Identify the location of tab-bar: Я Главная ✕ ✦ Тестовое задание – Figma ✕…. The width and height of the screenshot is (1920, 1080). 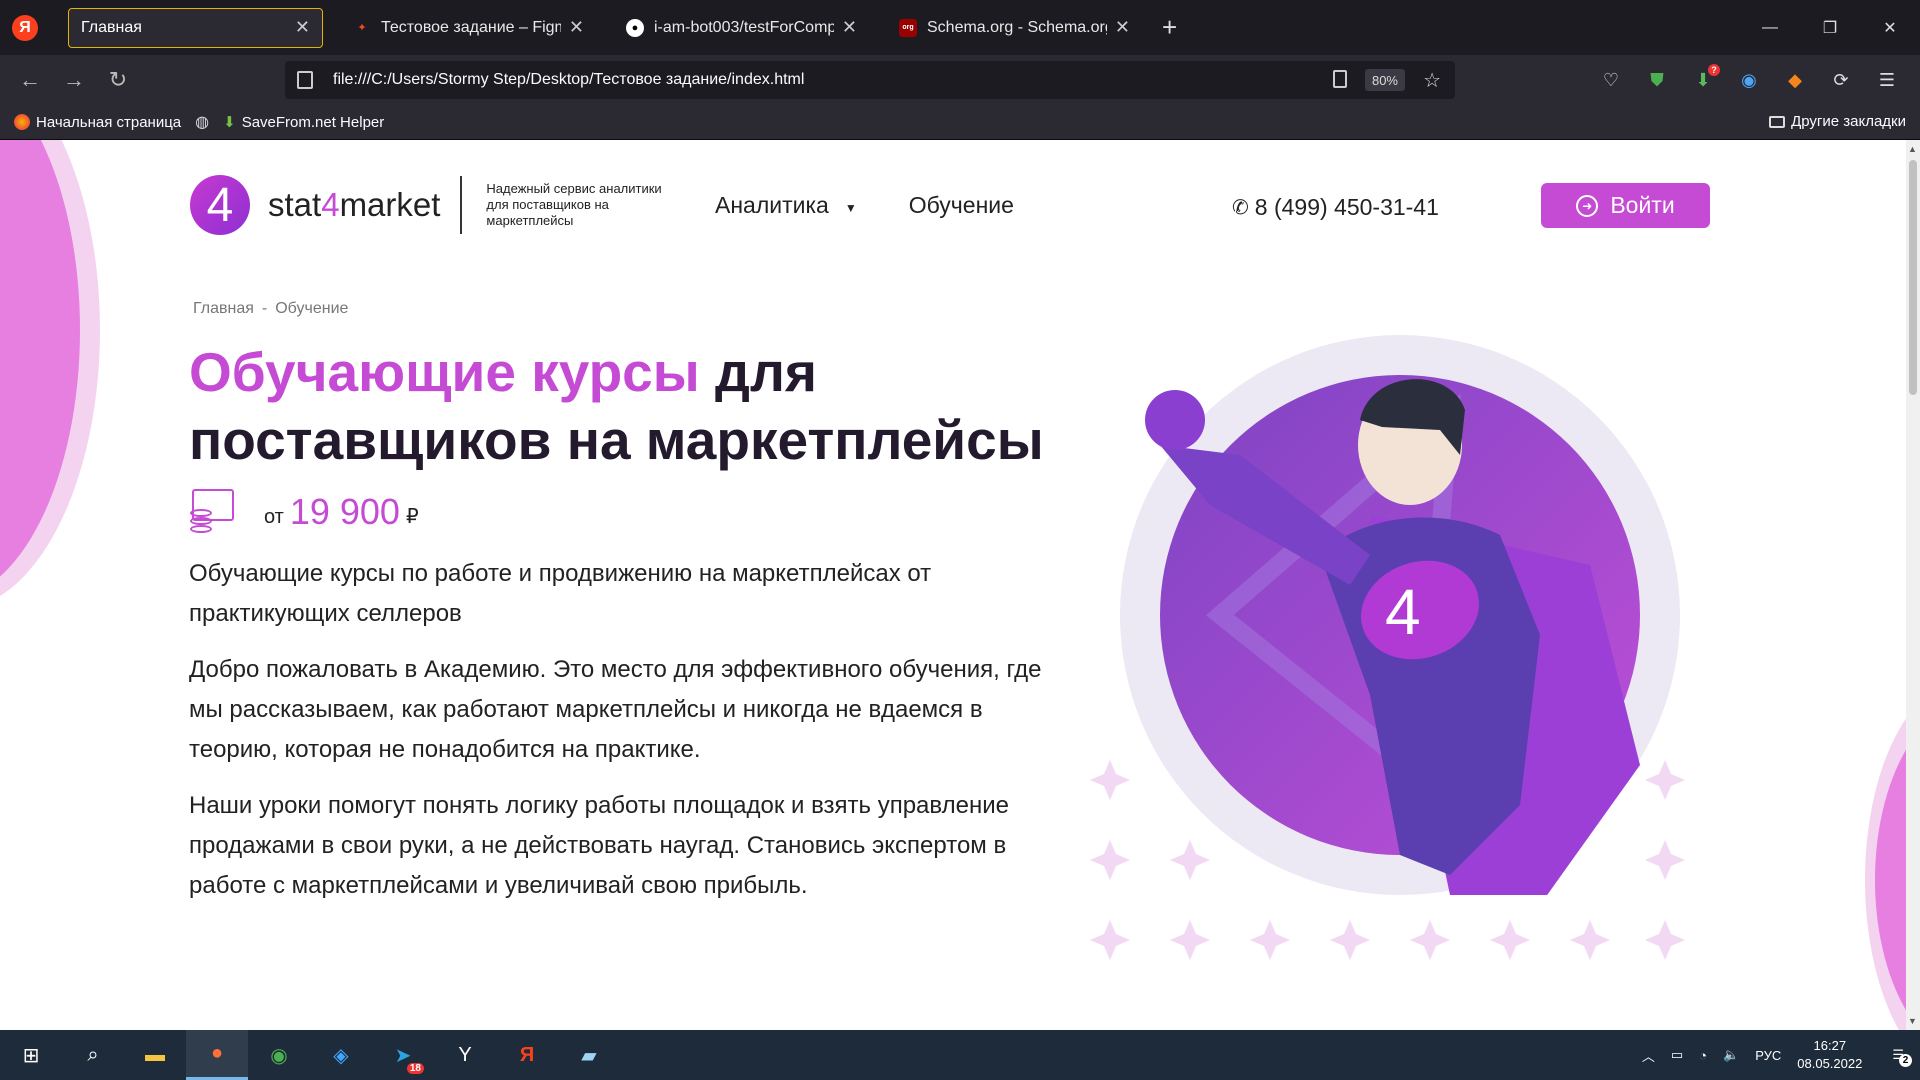
(960, 27).